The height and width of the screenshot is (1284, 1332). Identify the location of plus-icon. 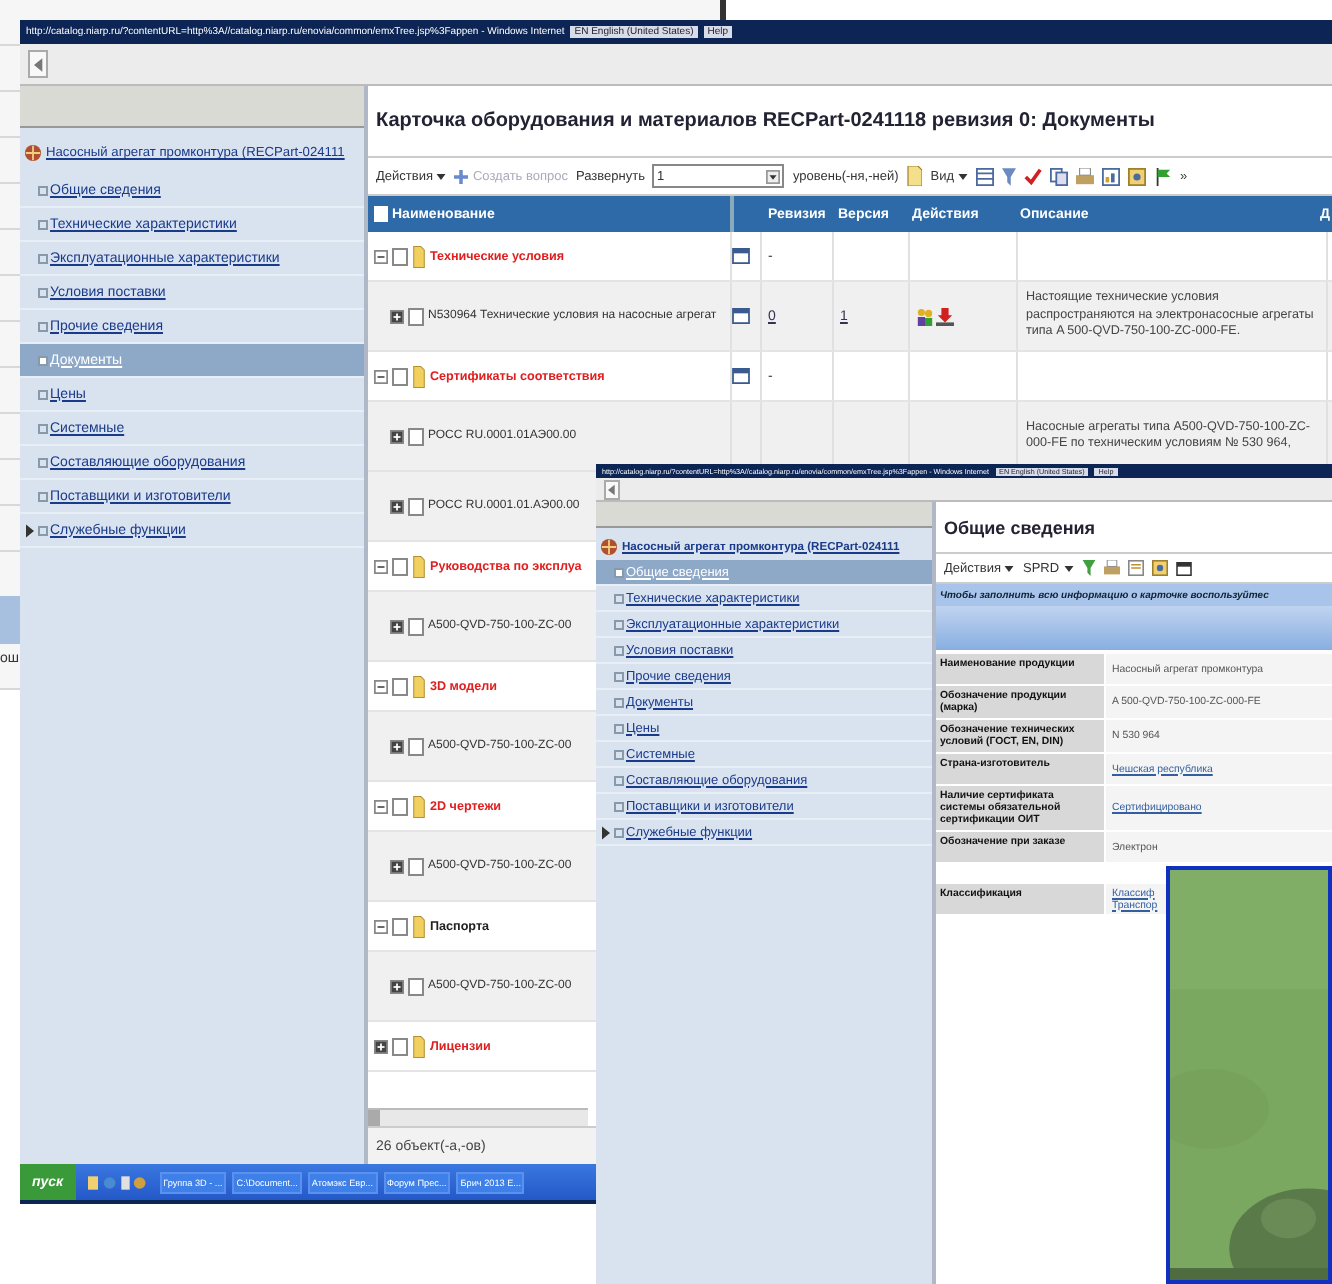
(461, 176).